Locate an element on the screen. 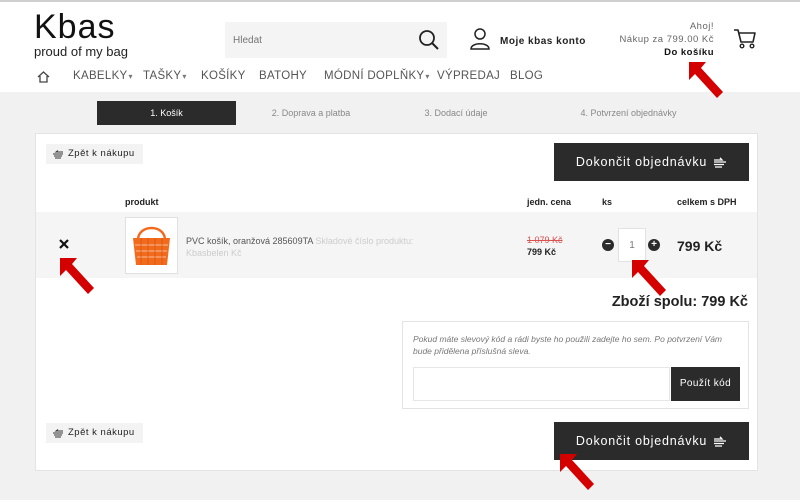 This screenshot has height=500, width=800. col-header-total: celkem s DPH is located at coordinates (707, 202).